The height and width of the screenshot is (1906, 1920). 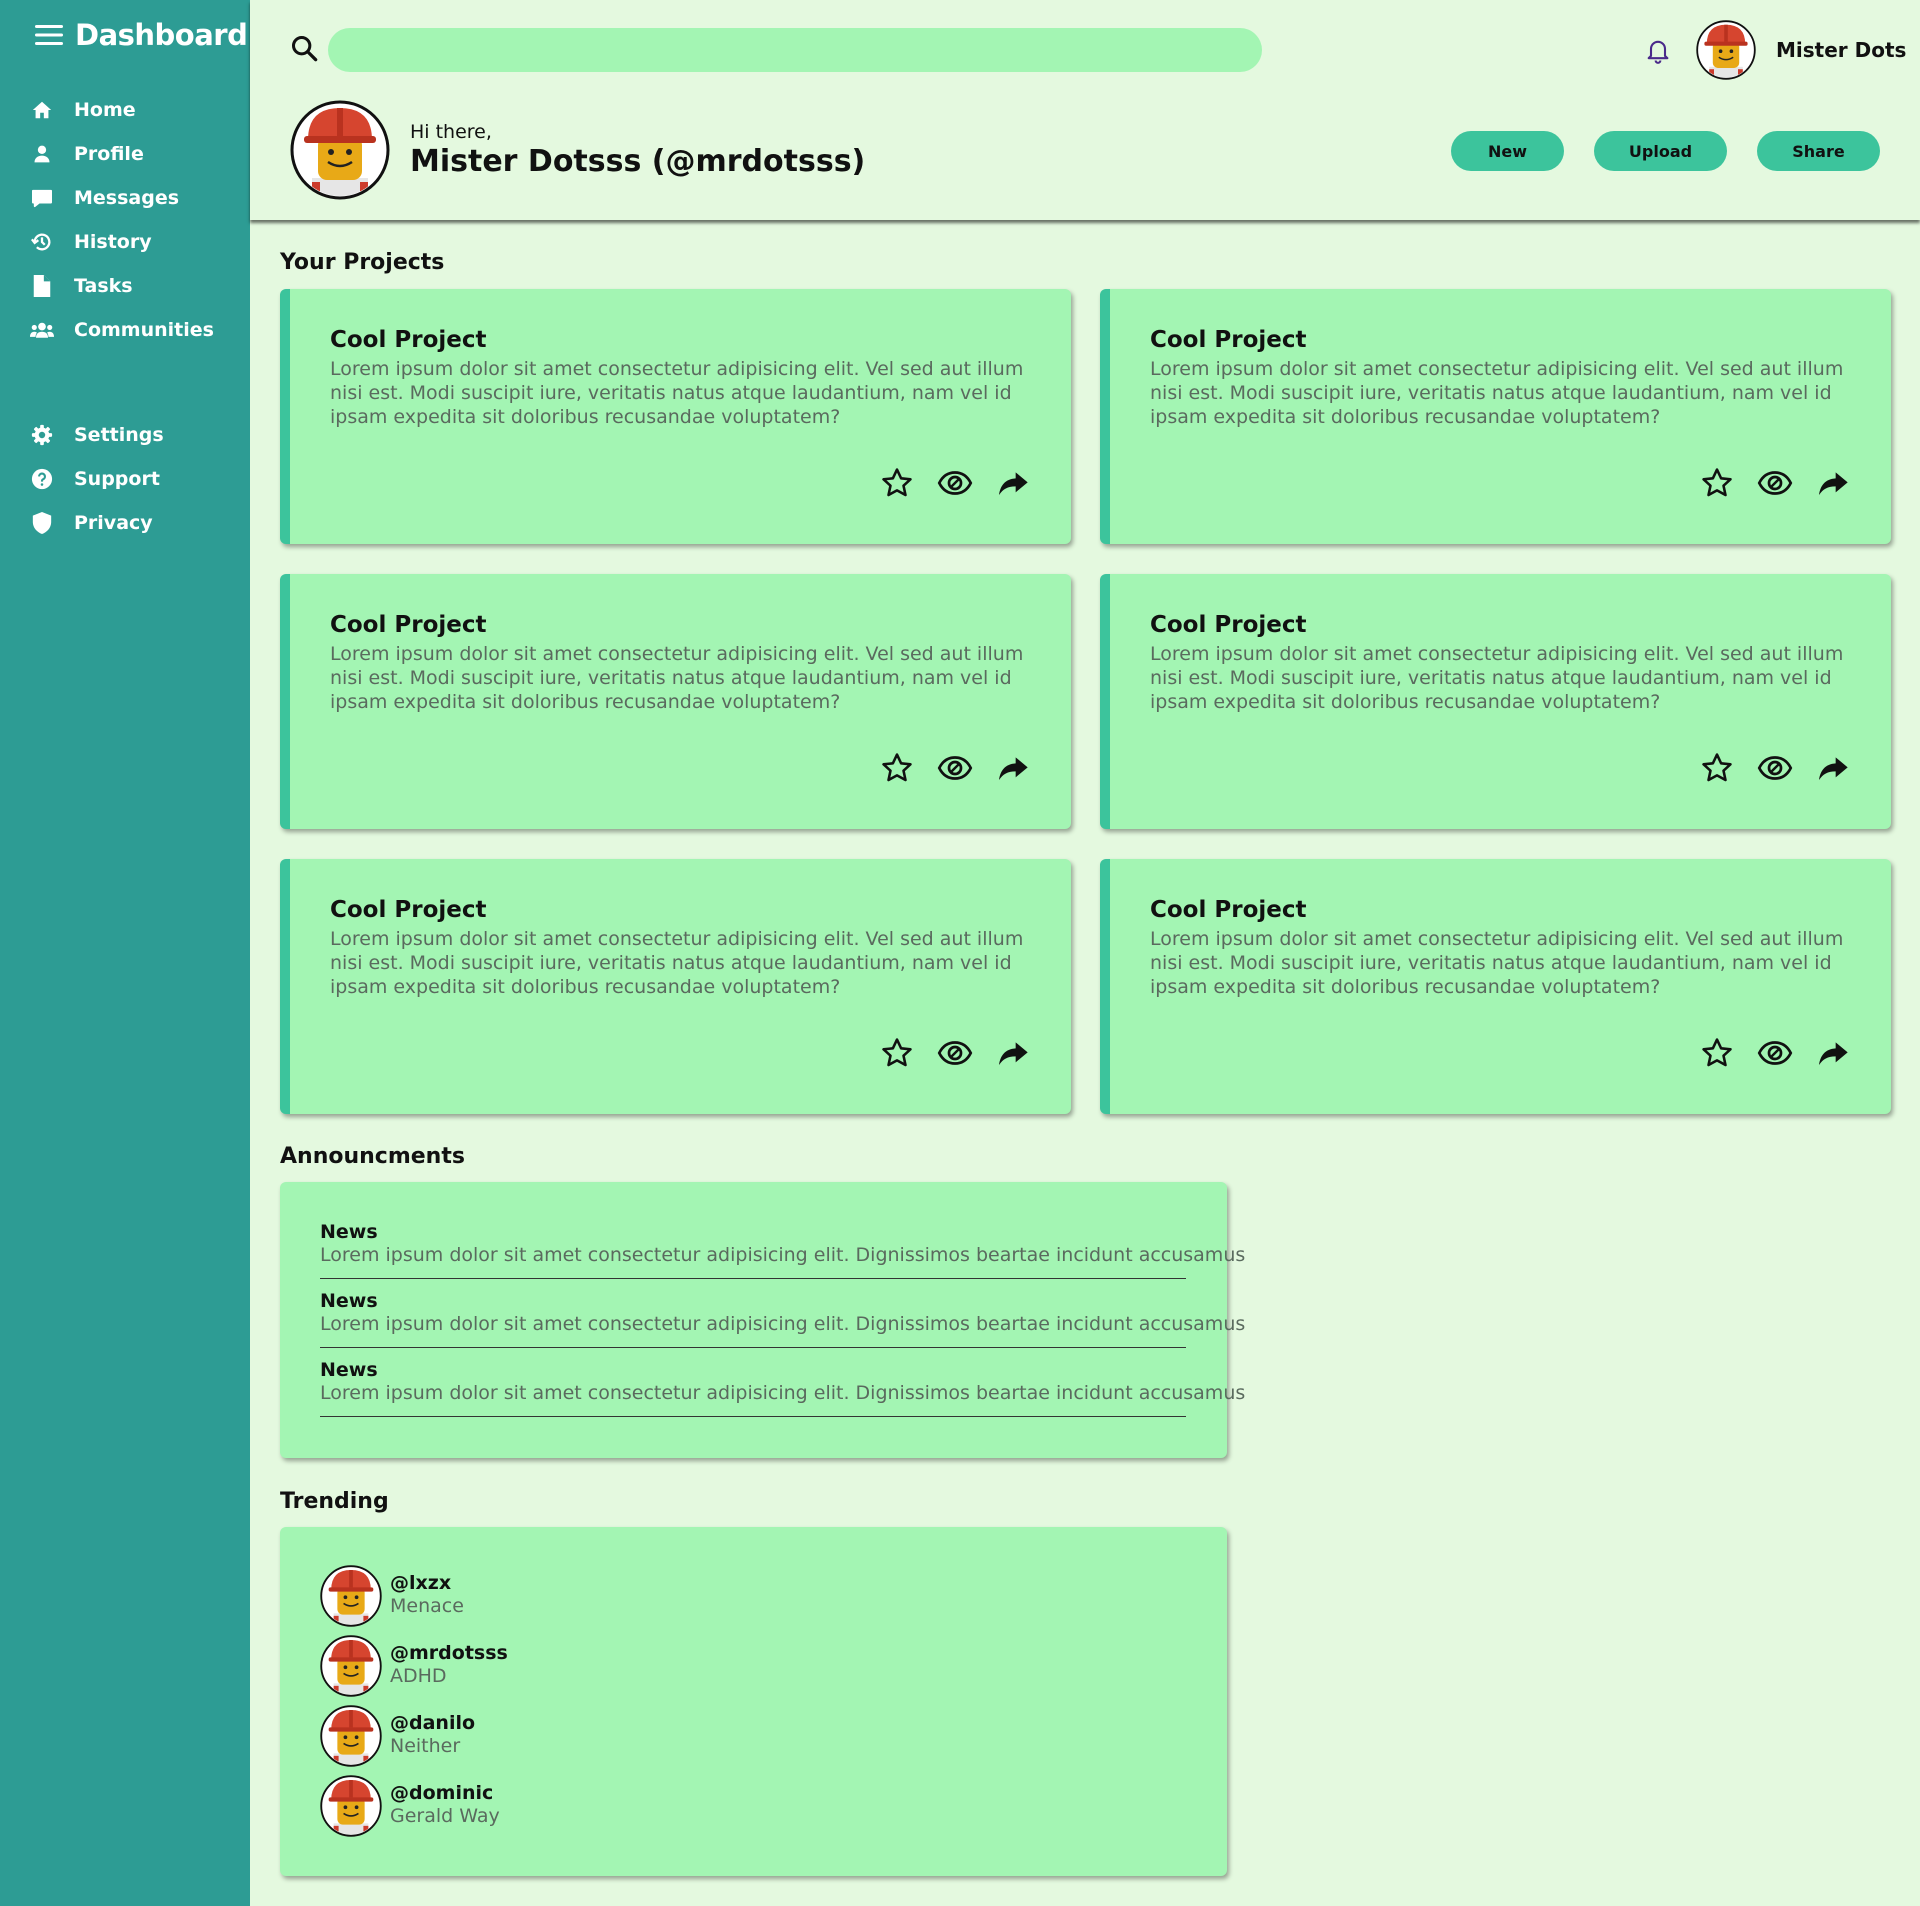 What do you see at coordinates (795, 50) in the screenshot?
I see `search-input` at bounding box center [795, 50].